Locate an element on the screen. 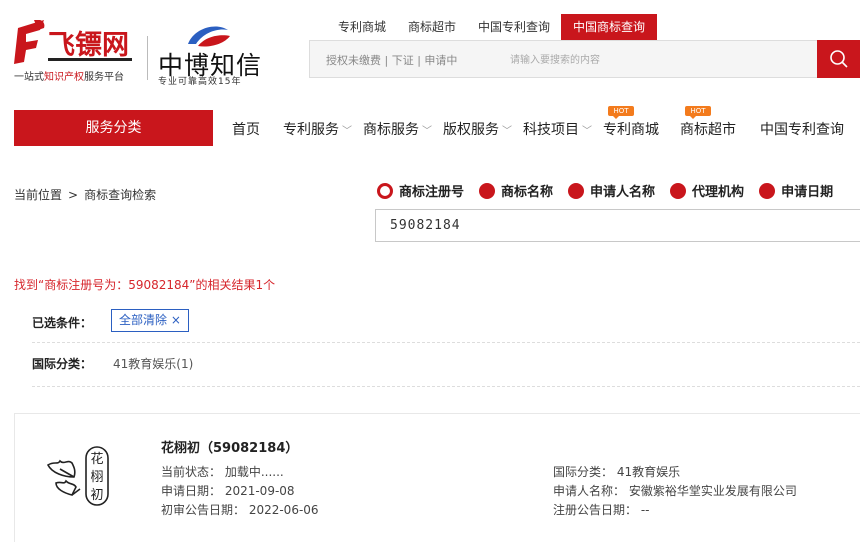  top-tab-patent-mall: 专利商城 is located at coordinates (362, 27).